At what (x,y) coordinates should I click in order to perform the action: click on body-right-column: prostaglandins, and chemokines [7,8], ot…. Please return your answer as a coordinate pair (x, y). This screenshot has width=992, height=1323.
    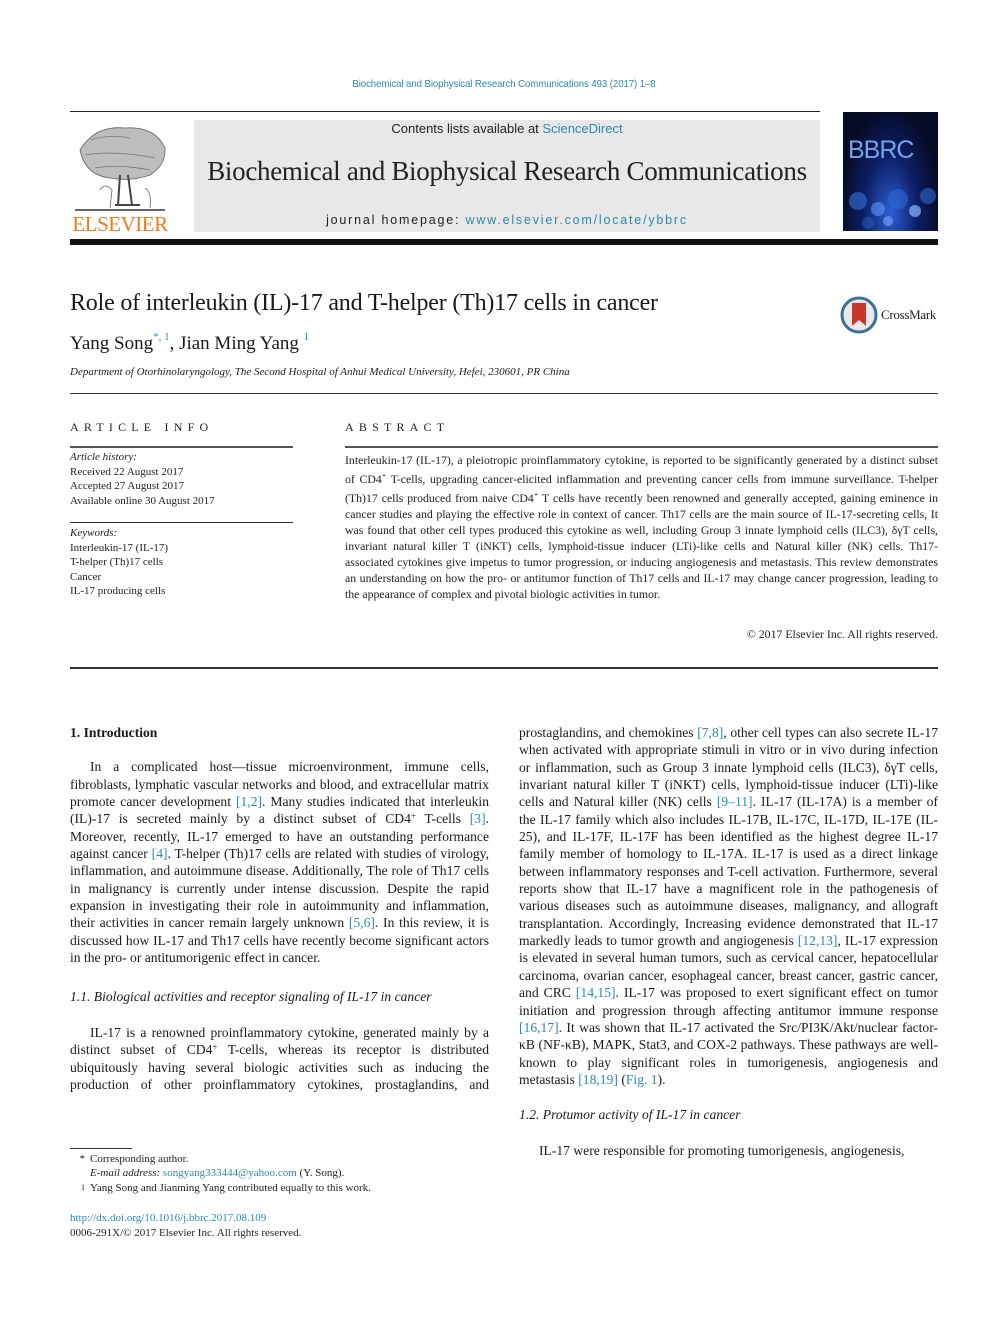
    Looking at the image, I should click on (728, 941).